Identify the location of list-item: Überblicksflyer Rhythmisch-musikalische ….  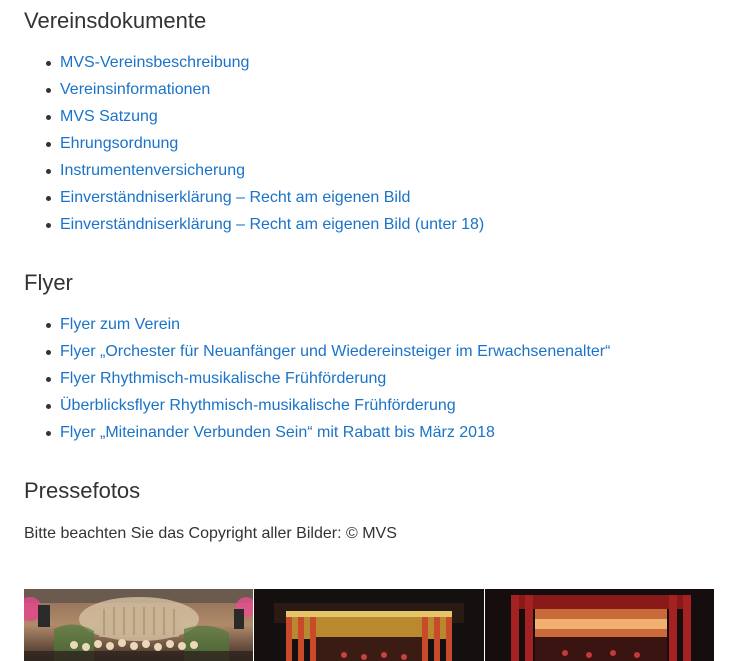
(327, 405).